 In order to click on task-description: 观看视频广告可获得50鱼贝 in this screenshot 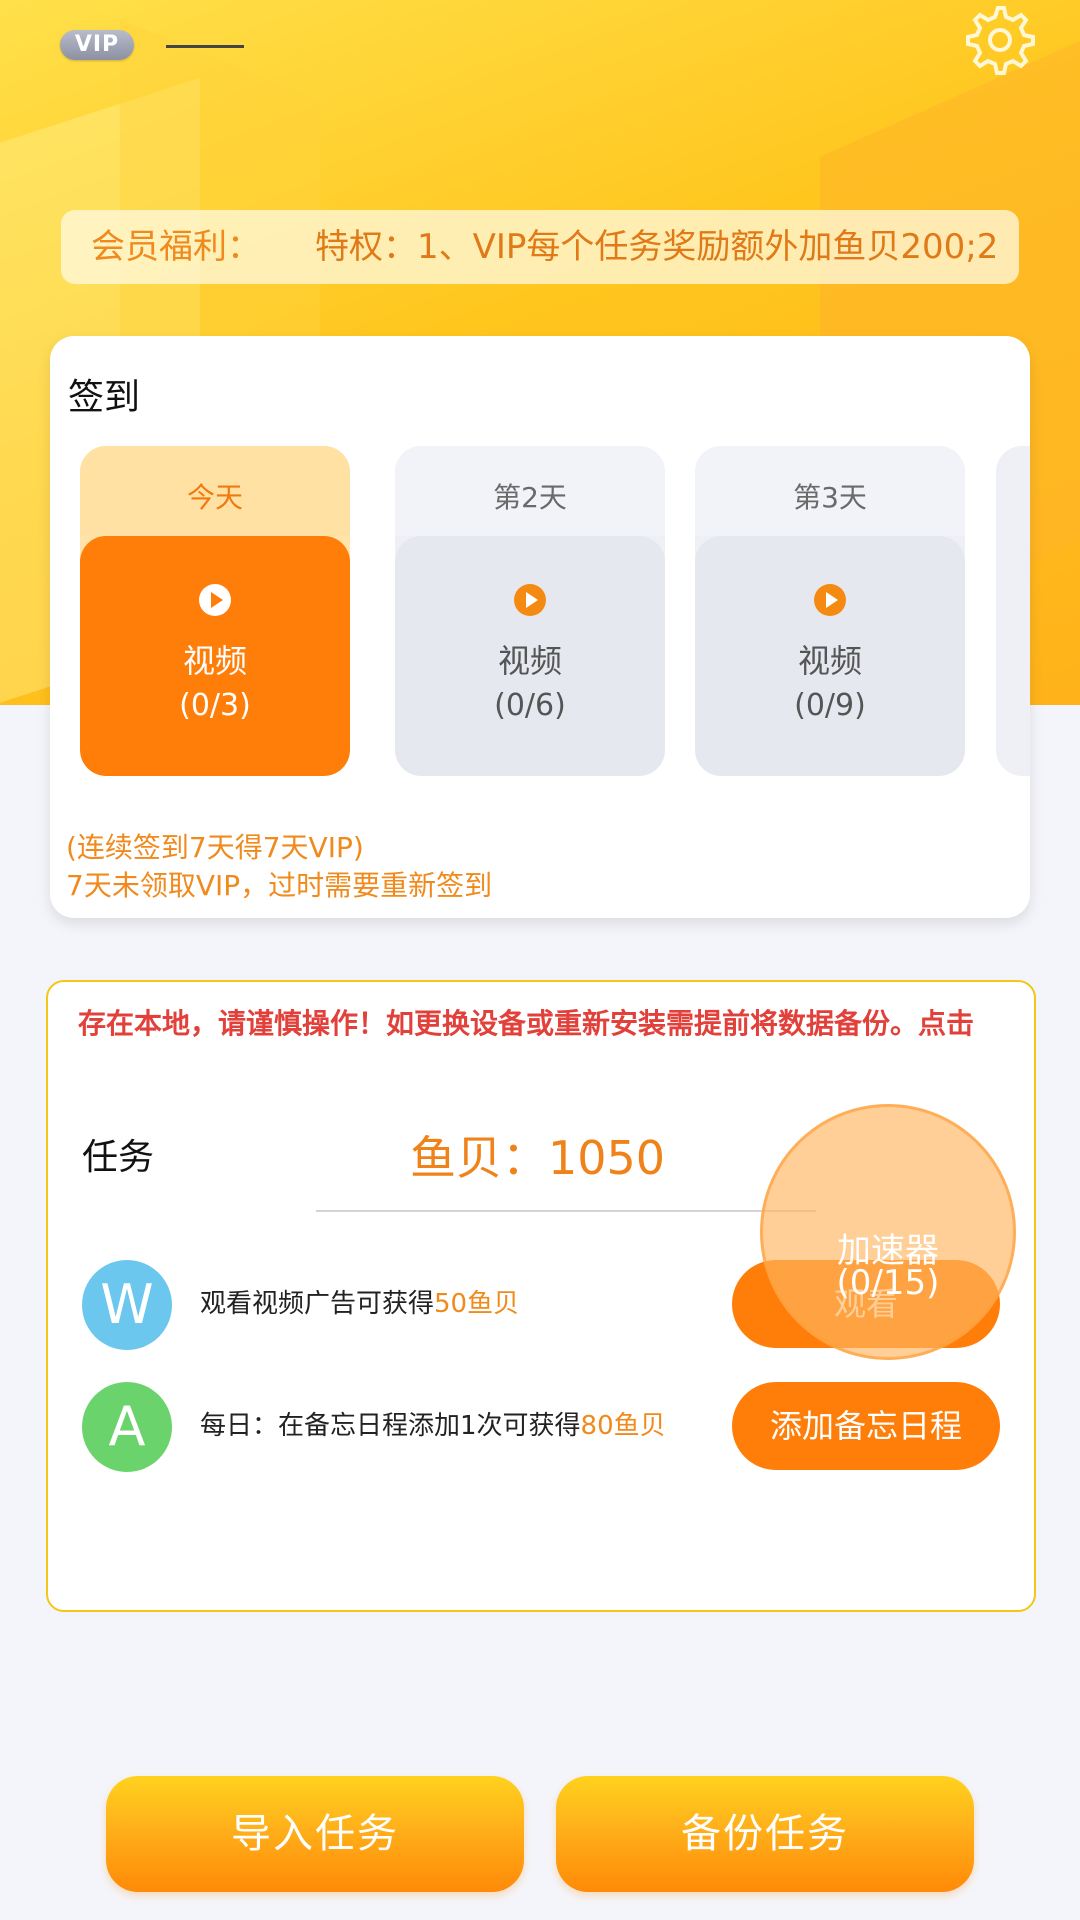, I will do `click(359, 1304)`.